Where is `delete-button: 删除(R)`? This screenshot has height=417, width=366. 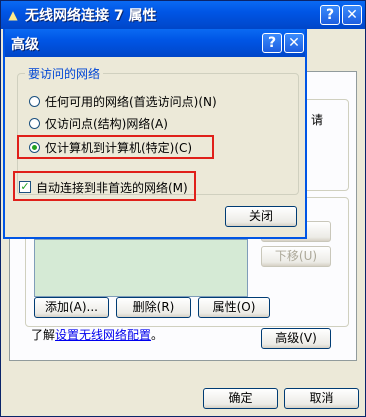
delete-button: 删除(R) is located at coordinates (153, 307).